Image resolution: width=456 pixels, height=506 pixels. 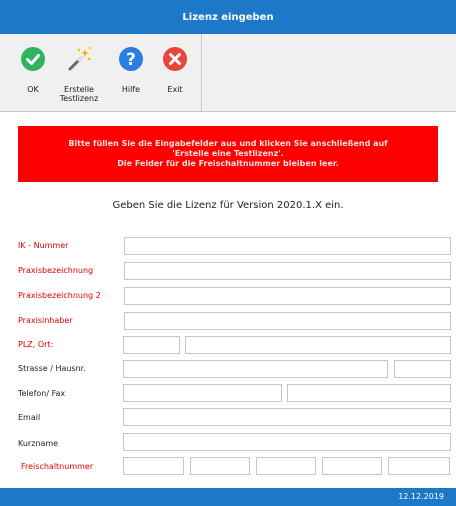 I want to click on check-circle-icon, so click(x=33, y=59).